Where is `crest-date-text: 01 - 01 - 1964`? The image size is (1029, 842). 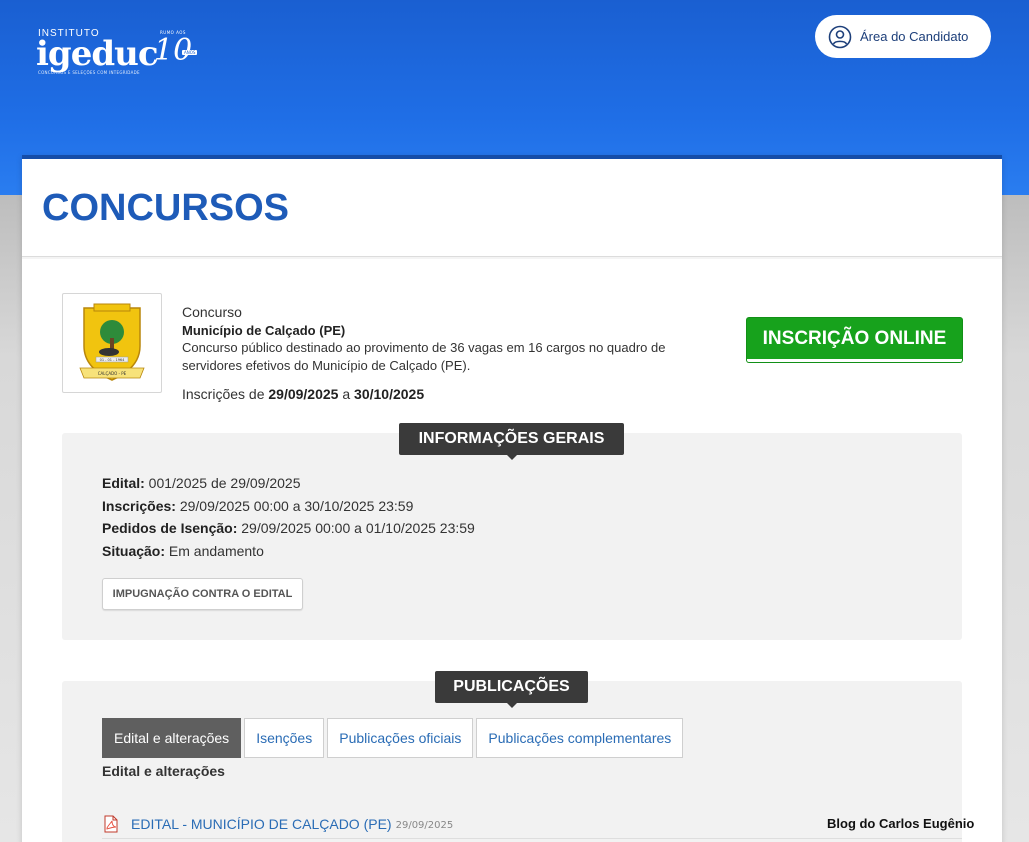
crest-date-text: 01 - 01 - 1964 is located at coordinates (113, 360).